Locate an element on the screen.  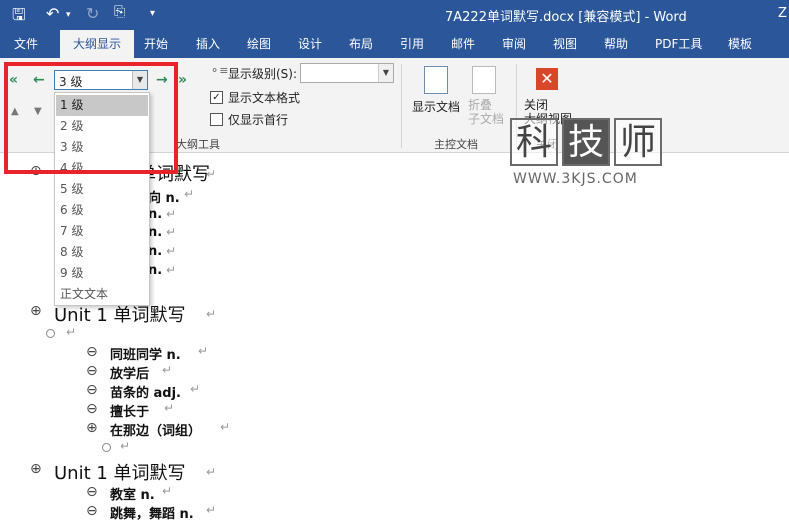
collapse-subdocs-icon is located at coordinates (484, 80).